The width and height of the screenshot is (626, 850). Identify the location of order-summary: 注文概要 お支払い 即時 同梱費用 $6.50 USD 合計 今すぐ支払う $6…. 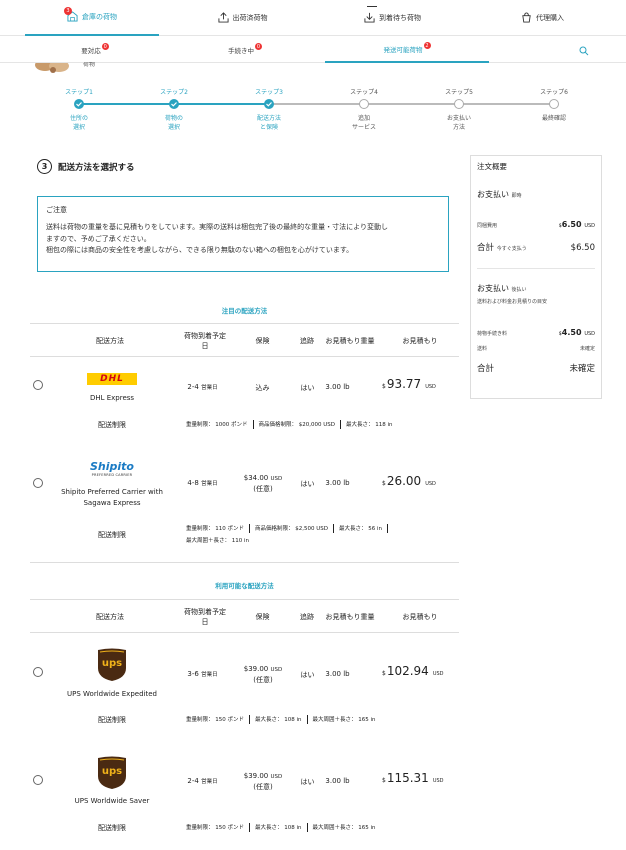
(536, 277).